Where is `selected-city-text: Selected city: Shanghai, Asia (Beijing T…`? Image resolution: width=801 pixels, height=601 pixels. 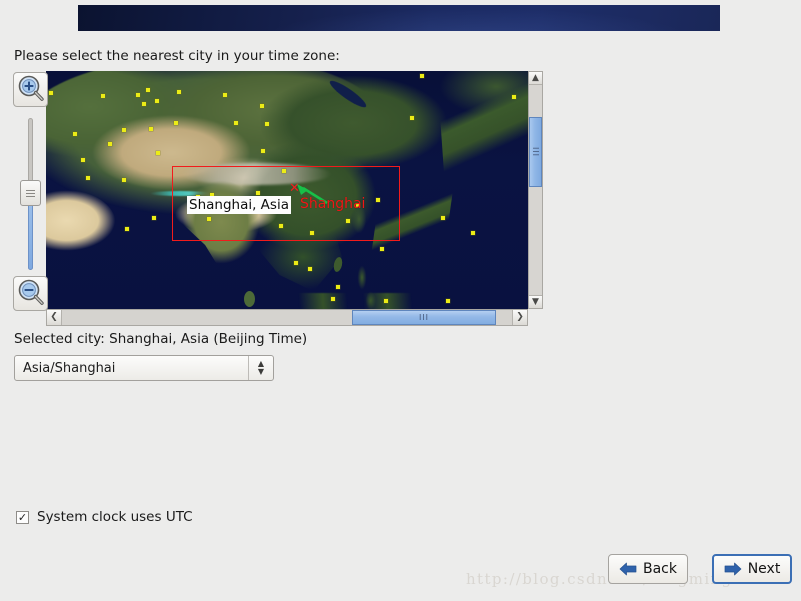
selected-city-text: Selected city: Shanghai, Asia (Beijing T… is located at coordinates (161, 339).